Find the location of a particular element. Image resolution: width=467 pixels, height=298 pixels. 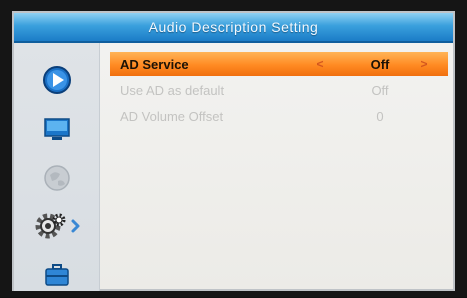

setting-row-ad-service: AD Service < Off > is located at coordinates (279, 64).